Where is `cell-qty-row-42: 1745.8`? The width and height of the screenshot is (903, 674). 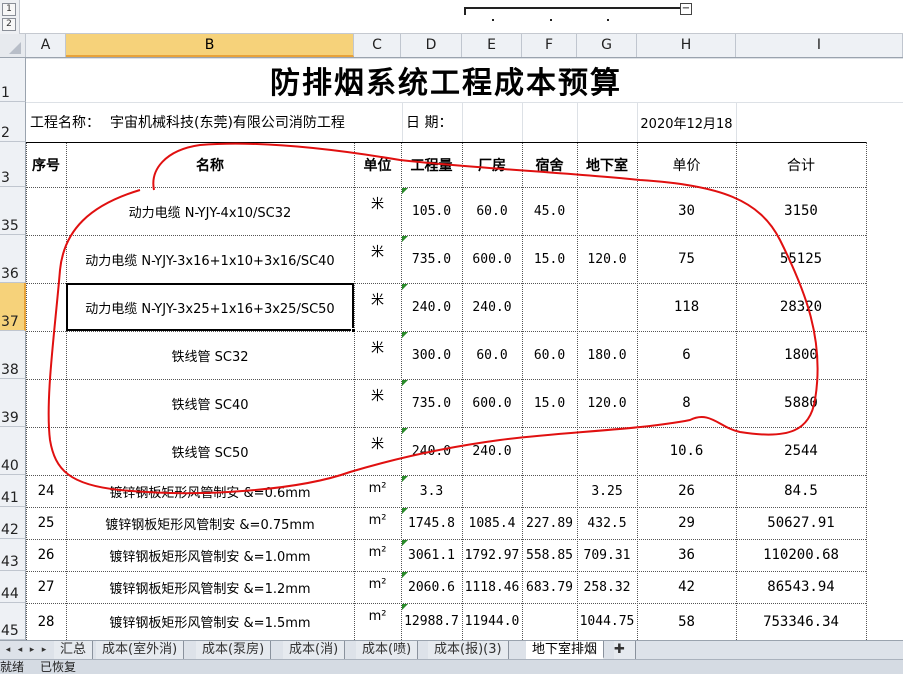 cell-qty-row-42: 1745.8 is located at coordinates (431, 523).